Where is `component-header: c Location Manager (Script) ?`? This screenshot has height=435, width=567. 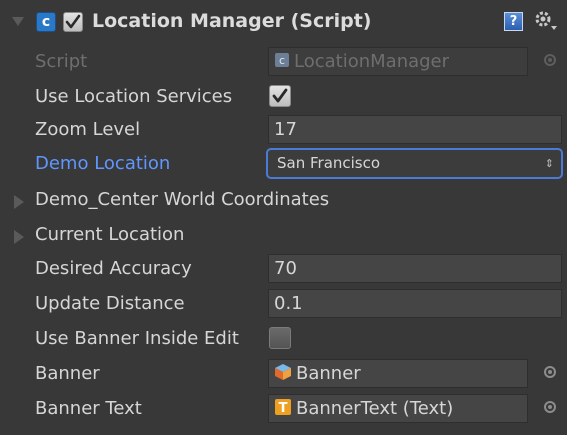 component-header: c Location Manager (Script) ? is located at coordinates (283, 22).